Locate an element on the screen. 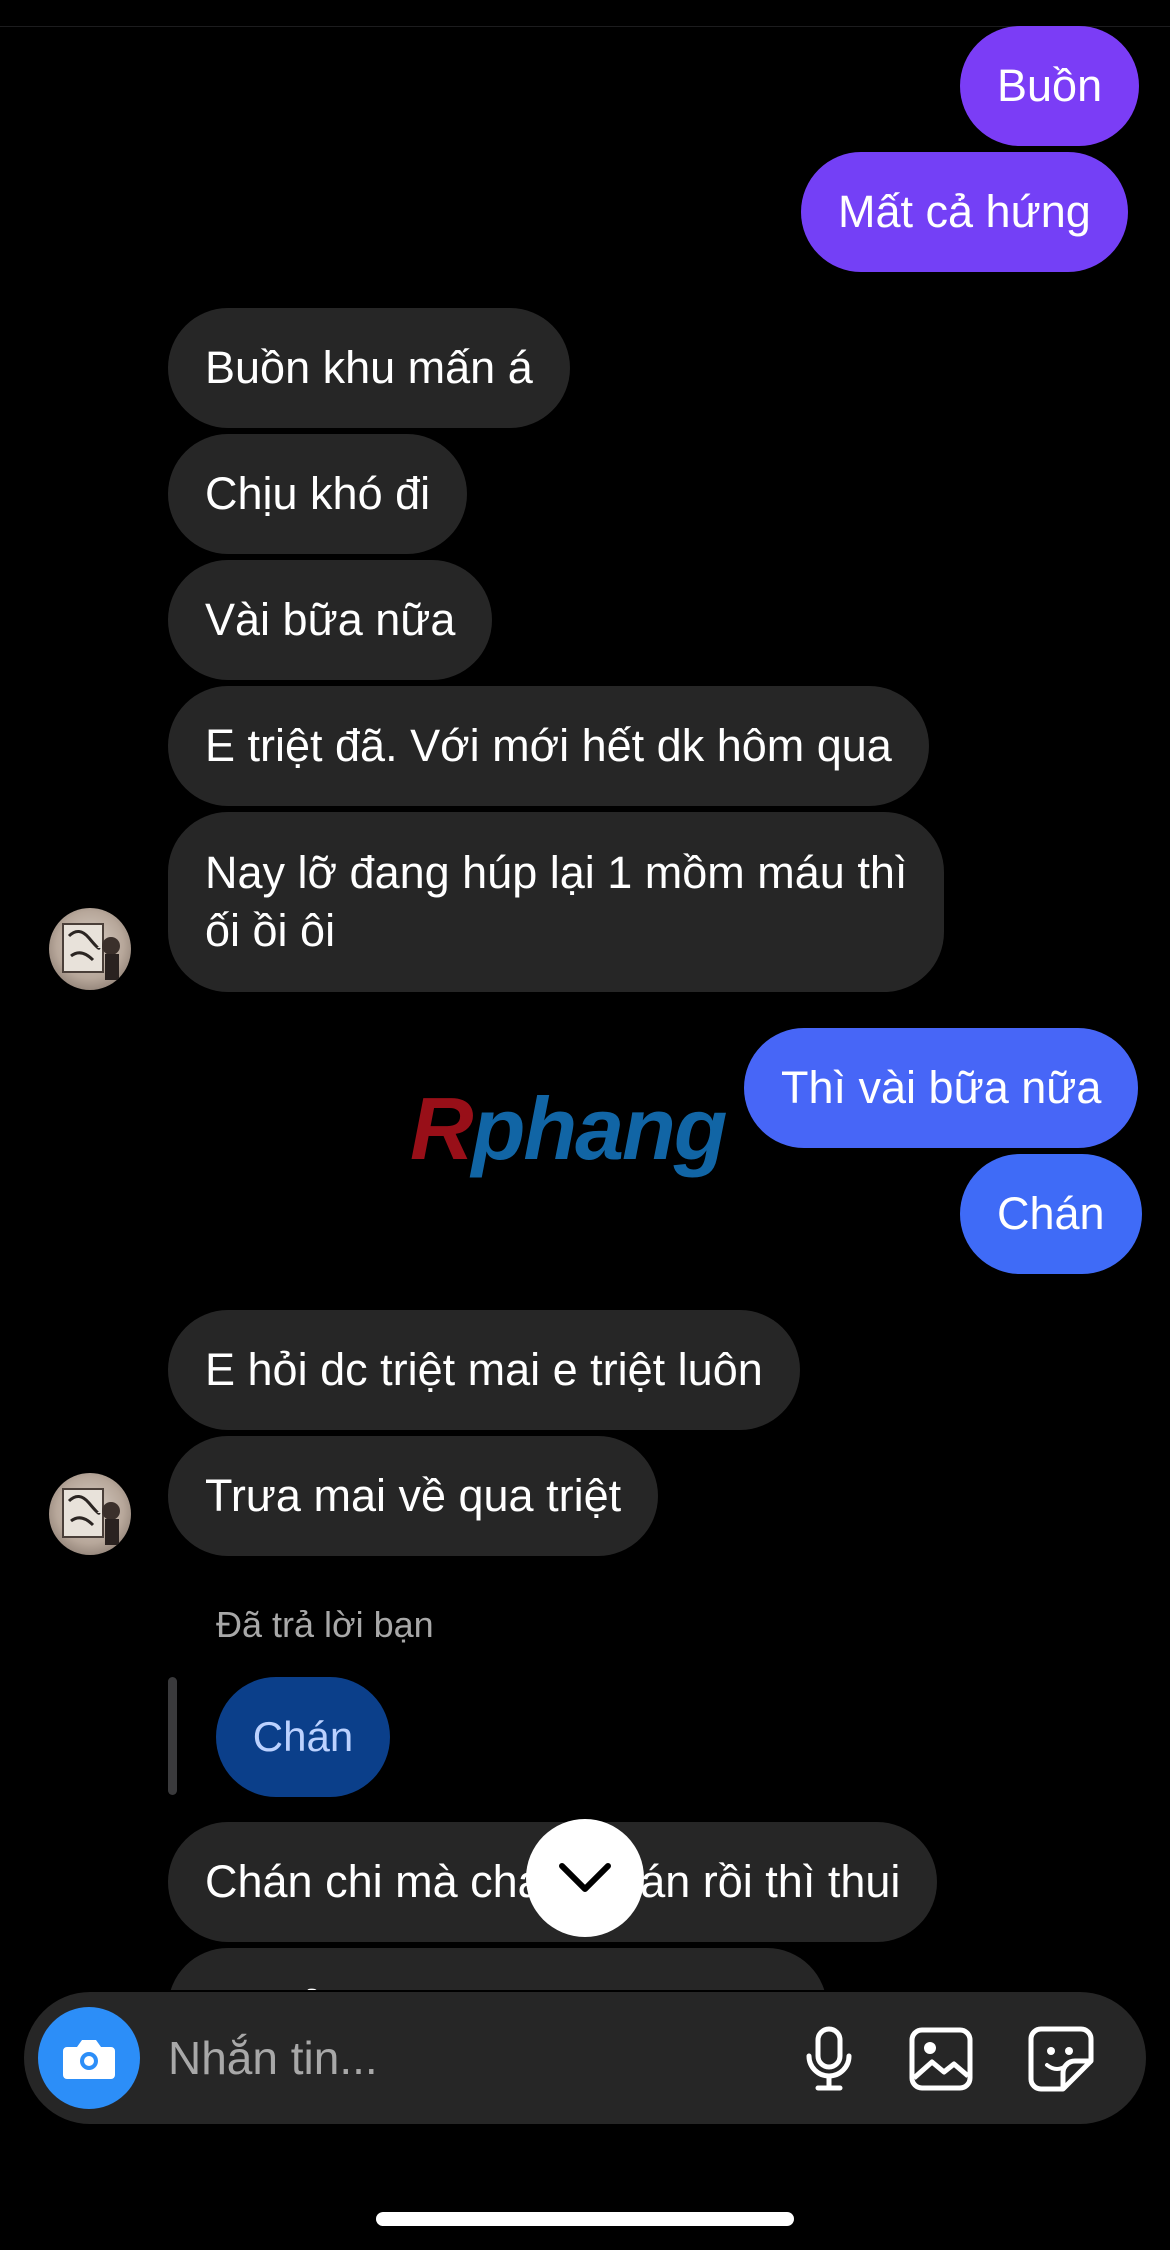 The image size is (1170, 2250). message-composer is located at coordinates (585, 2058).